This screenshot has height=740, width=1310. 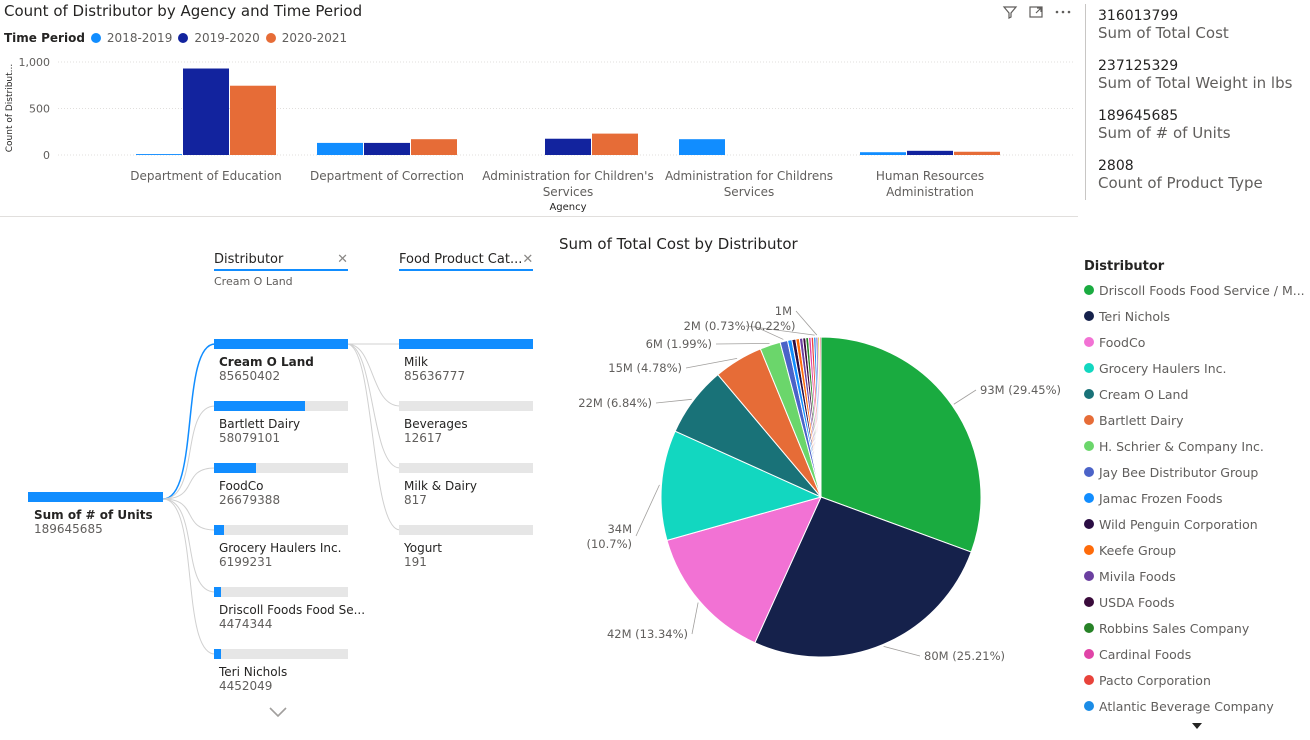 What do you see at coordinates (281, 547) in the screenshot?
I see `tree-node: Grocery Haulers Inc. 6199231` at bounding box center [281, 547].